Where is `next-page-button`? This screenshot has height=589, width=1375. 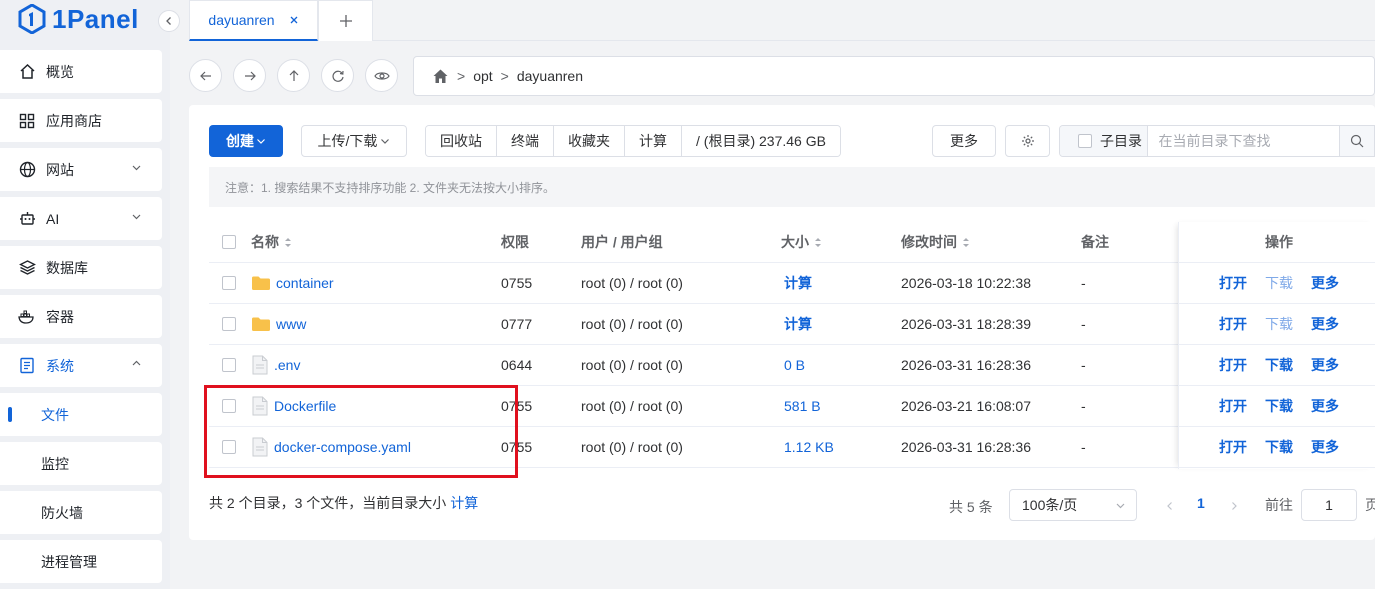 next-page-button is located at coordinates (1234, 506).